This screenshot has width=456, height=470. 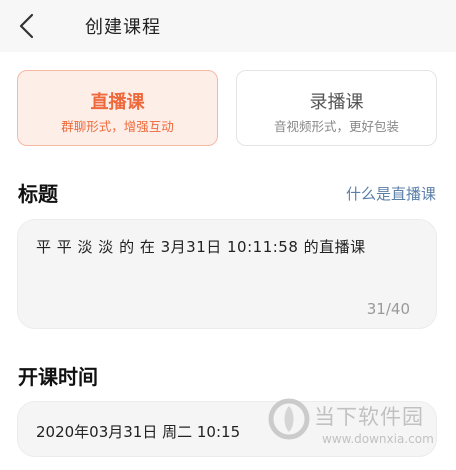 I want to click on app-header: 创建课程, so click(x=228, y=26).